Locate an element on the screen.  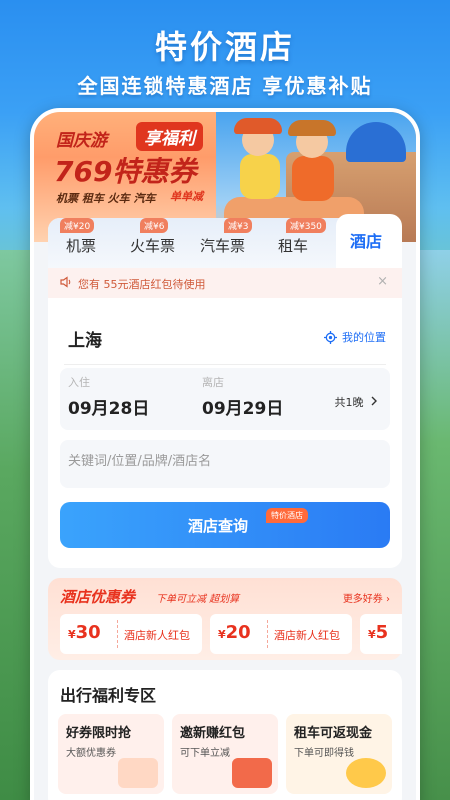
search-button-label: 酒店查询 is located at coordinates (218, 526).